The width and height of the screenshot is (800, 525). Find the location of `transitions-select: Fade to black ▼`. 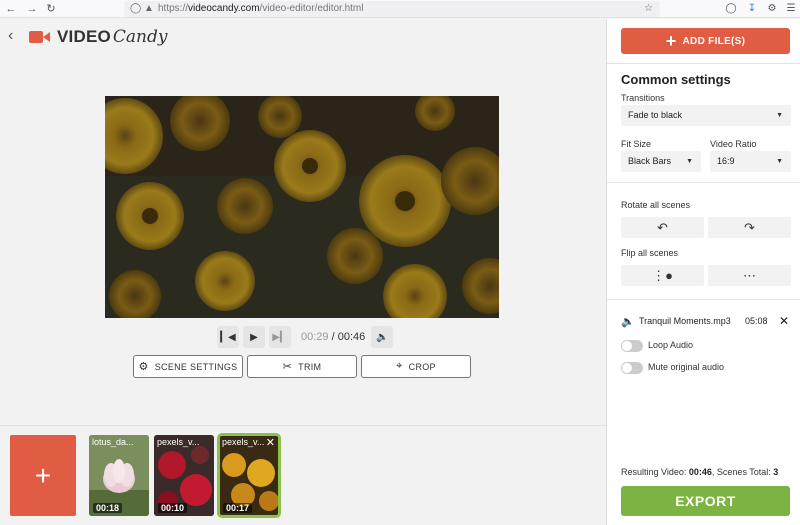

transitions-select: Fade to black ▼ is located at coordinates (706, 115).